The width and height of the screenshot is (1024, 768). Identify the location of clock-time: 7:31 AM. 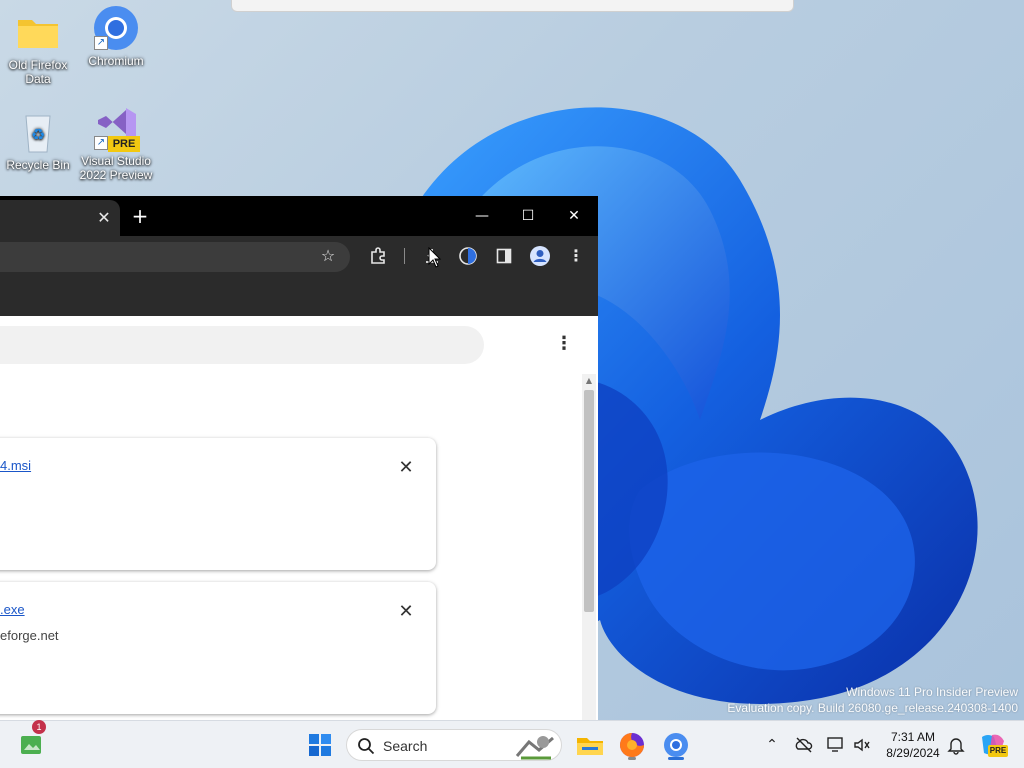
(913, 737).